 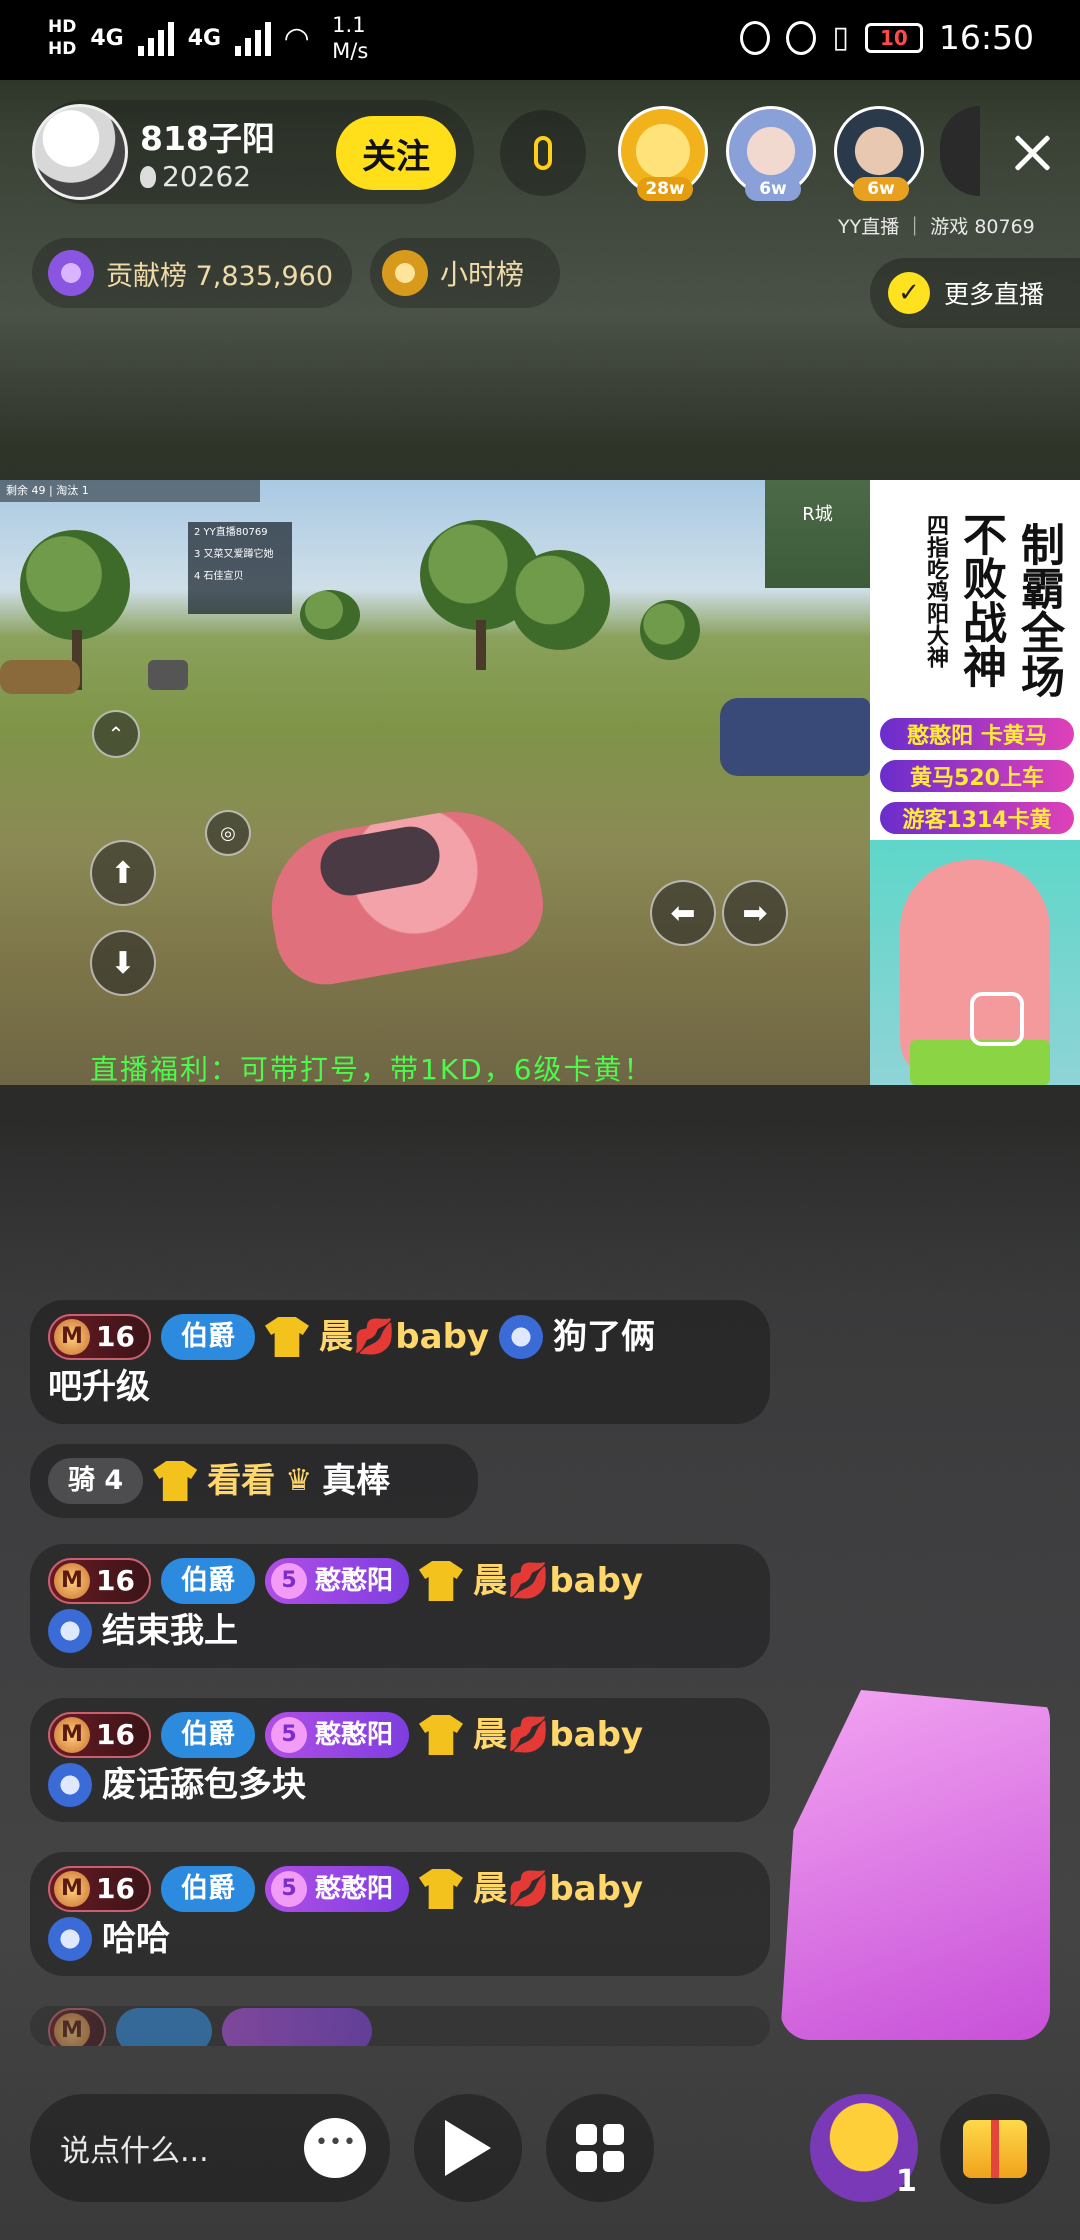 What do you see at coordinates (683, 913) in the screenshot?
I see `left-arrow-icon: ⬅` at bounding box center [683, 913].